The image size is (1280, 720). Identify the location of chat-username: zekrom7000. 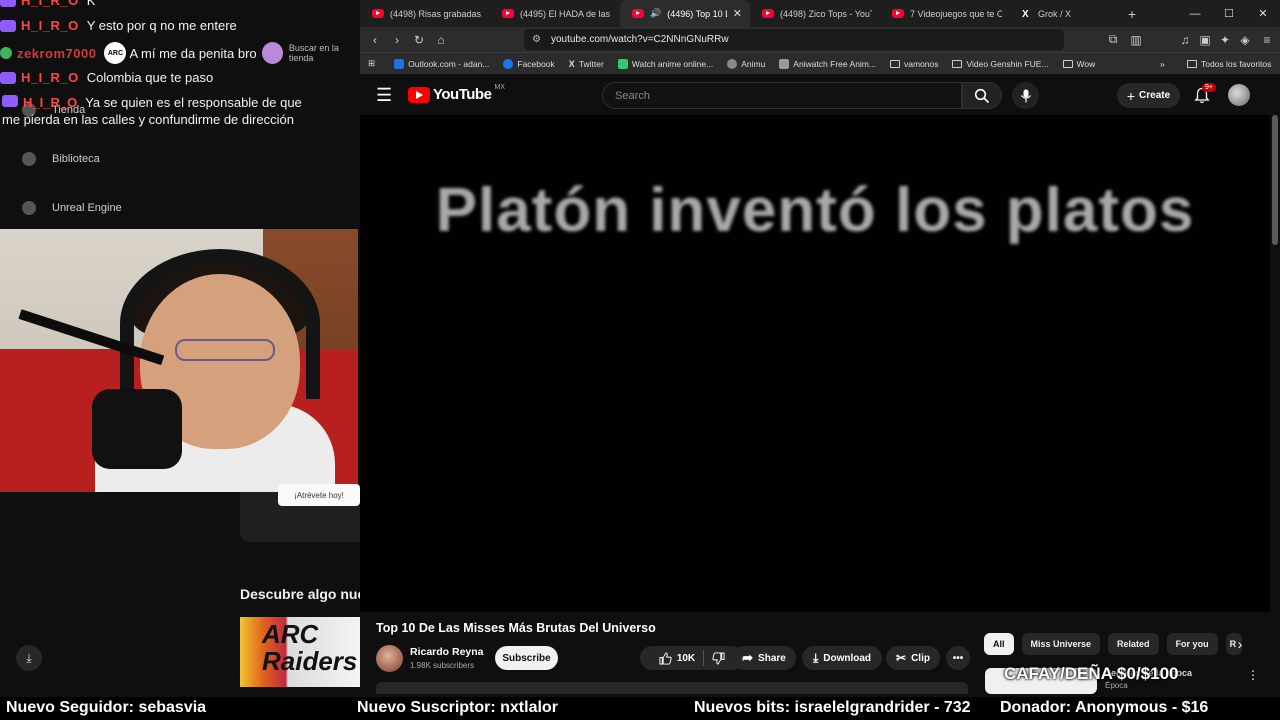
(57, 53).